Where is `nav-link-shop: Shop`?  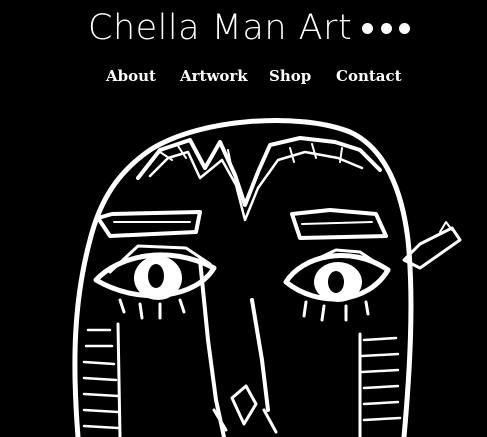
nav-link-shop: Shop is located at coordinates (290, 76).